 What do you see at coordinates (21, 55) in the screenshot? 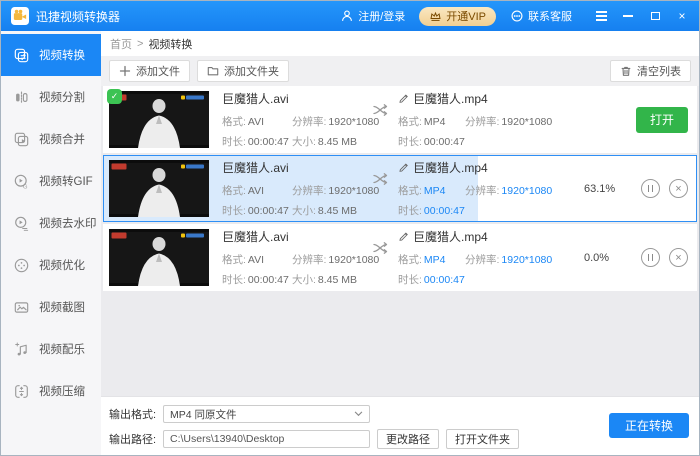
I see `video-convert-icon` at bounding box center [21, 55].